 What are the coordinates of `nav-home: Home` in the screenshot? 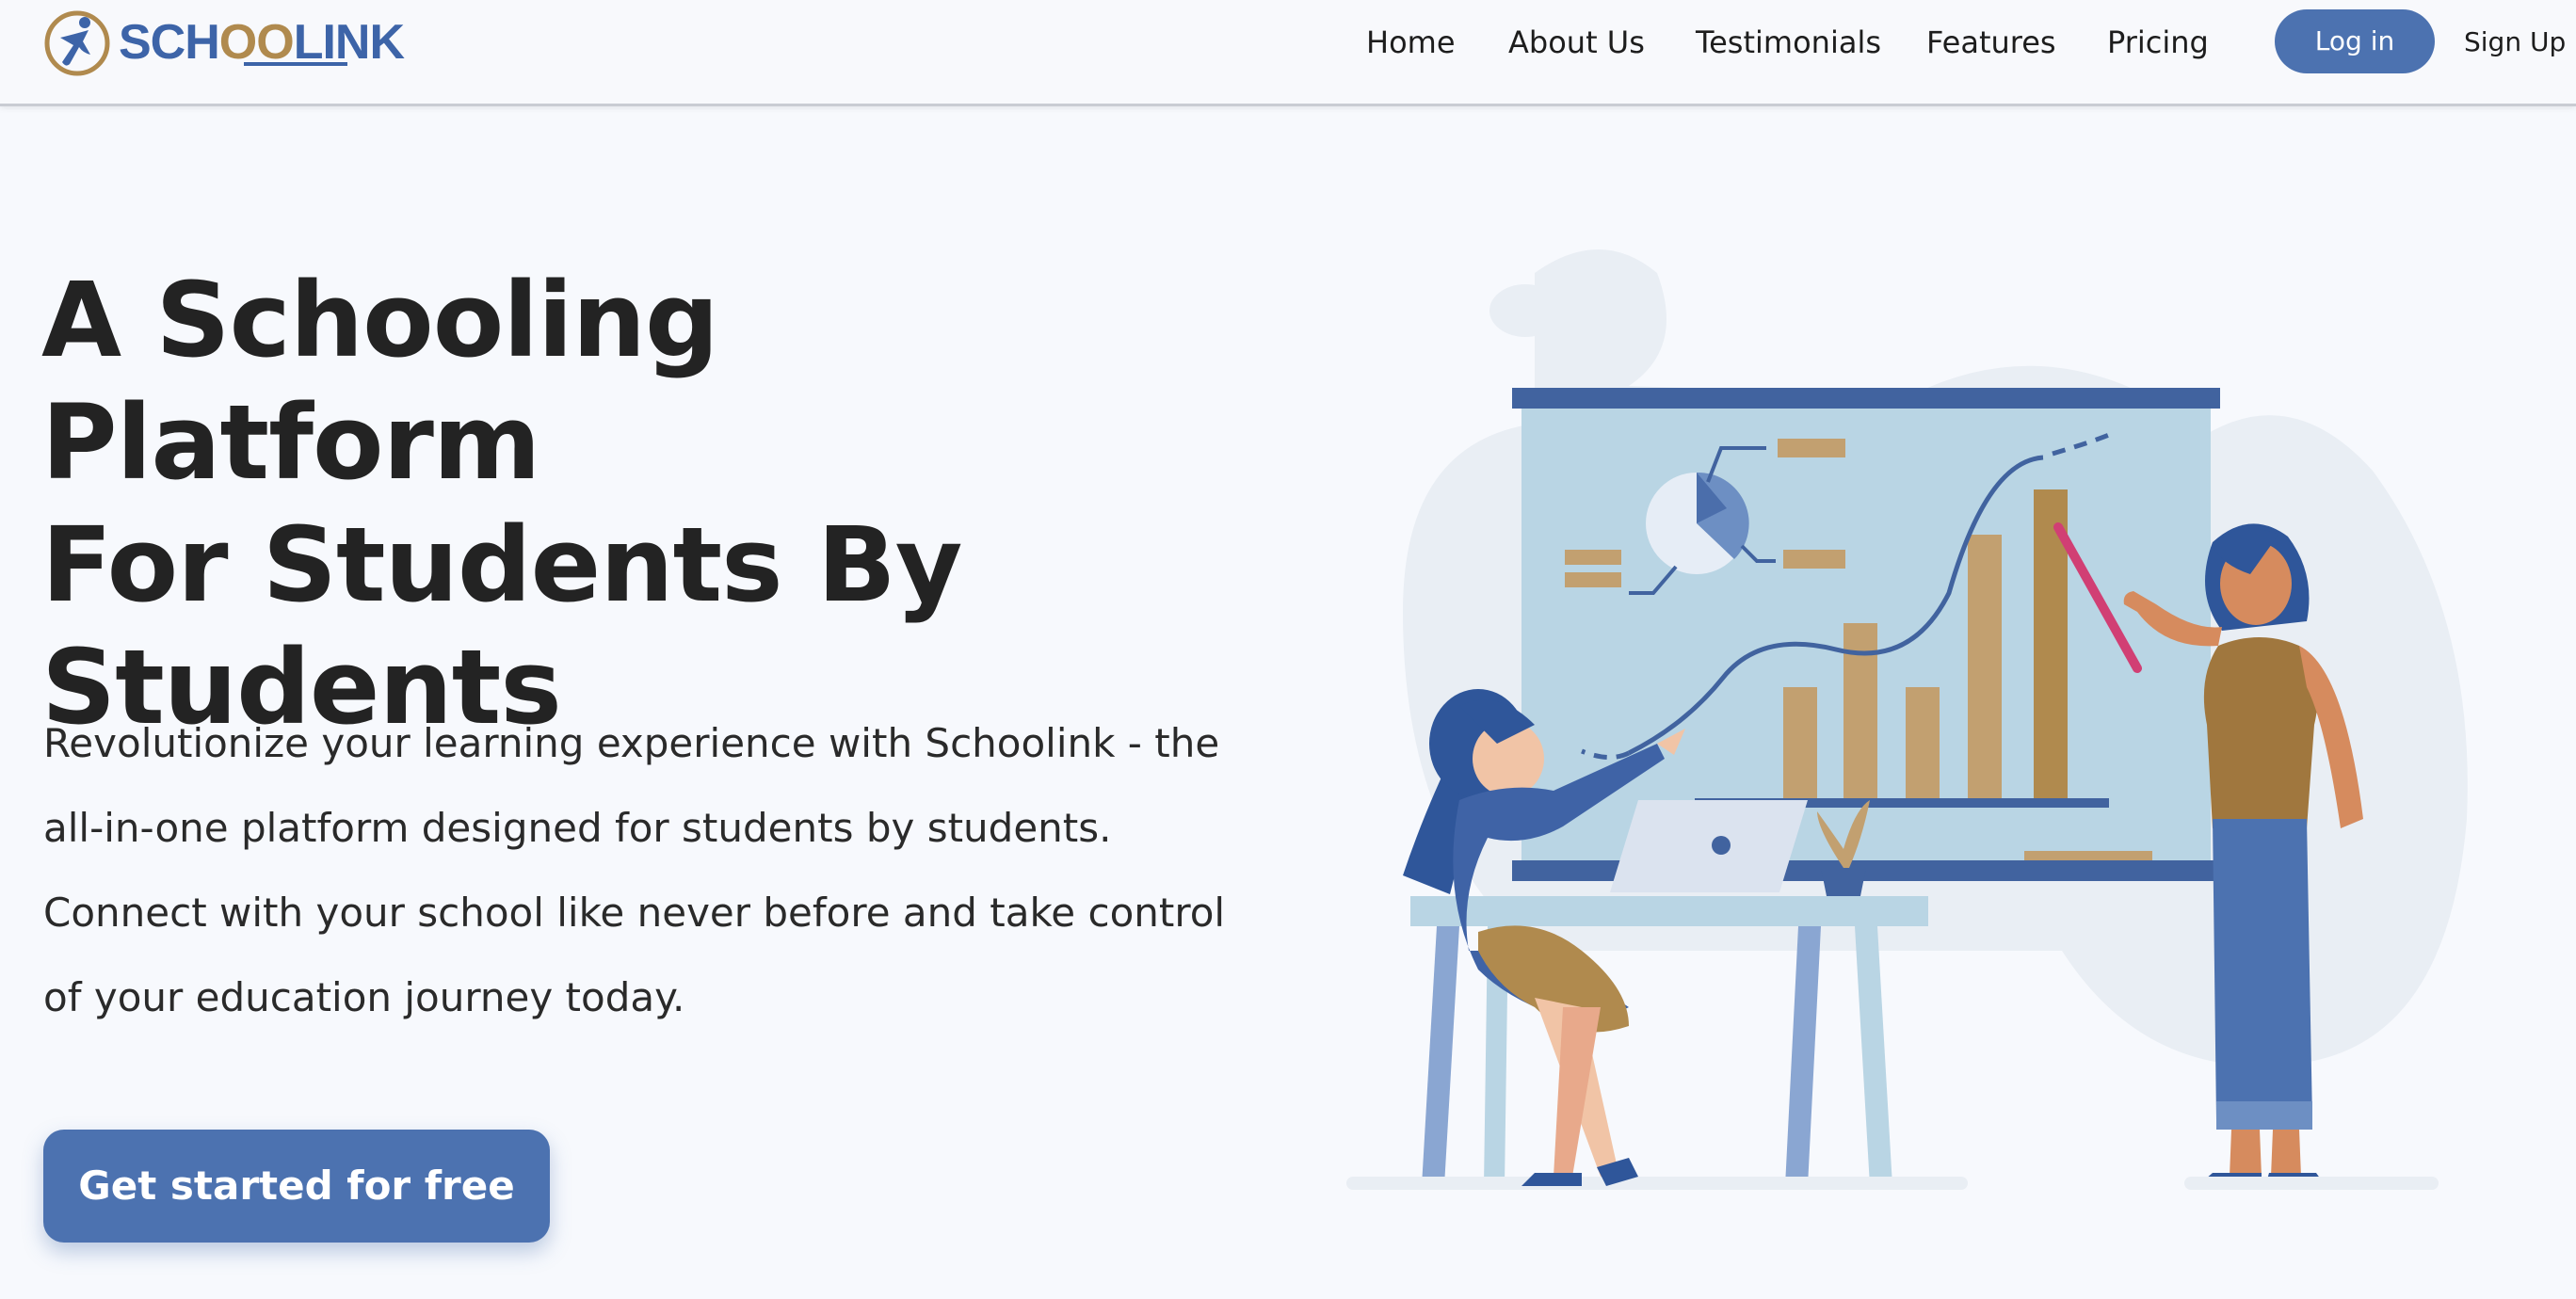 It's located at (1411, 42).